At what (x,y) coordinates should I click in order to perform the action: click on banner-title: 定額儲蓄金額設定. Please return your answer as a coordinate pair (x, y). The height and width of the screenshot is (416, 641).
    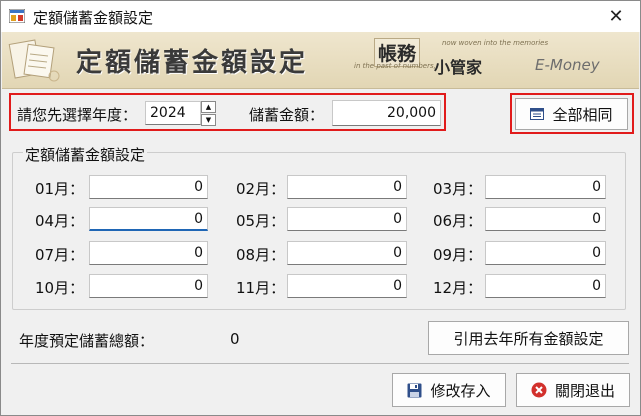
    Looking at the image, I should click on (192, 63).